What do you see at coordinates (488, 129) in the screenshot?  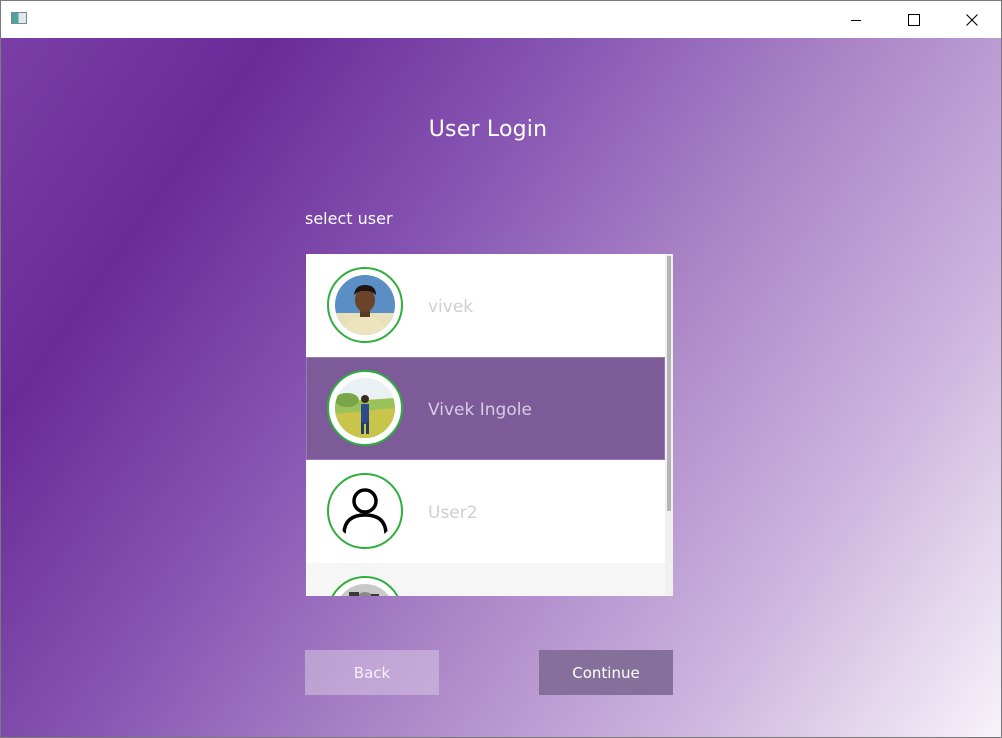 I see `page-title: User Login` at bounding box center [488, 129].